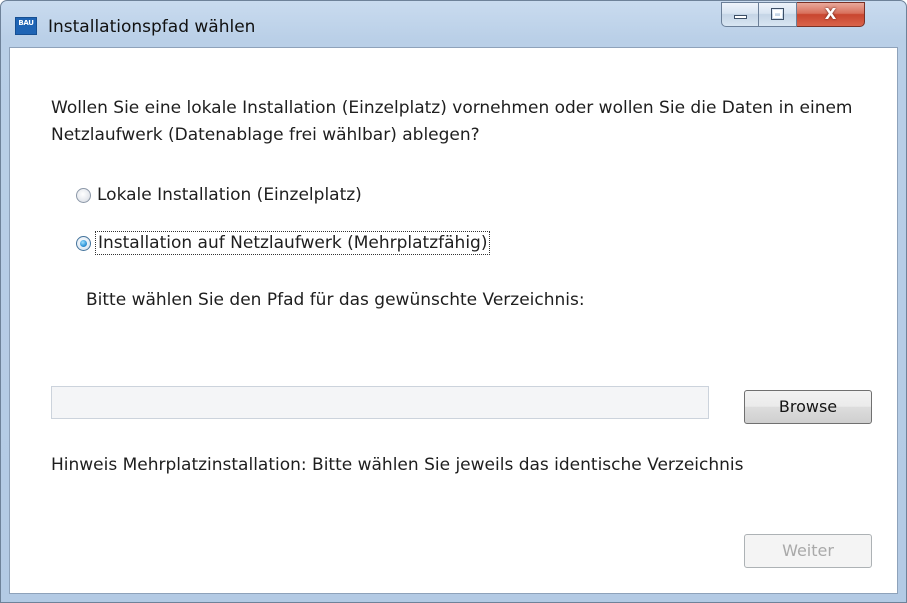 The height and width of the screenshot is (603, 907). I want to click on window-title: Installationspfad wählen, so click(152, 27).